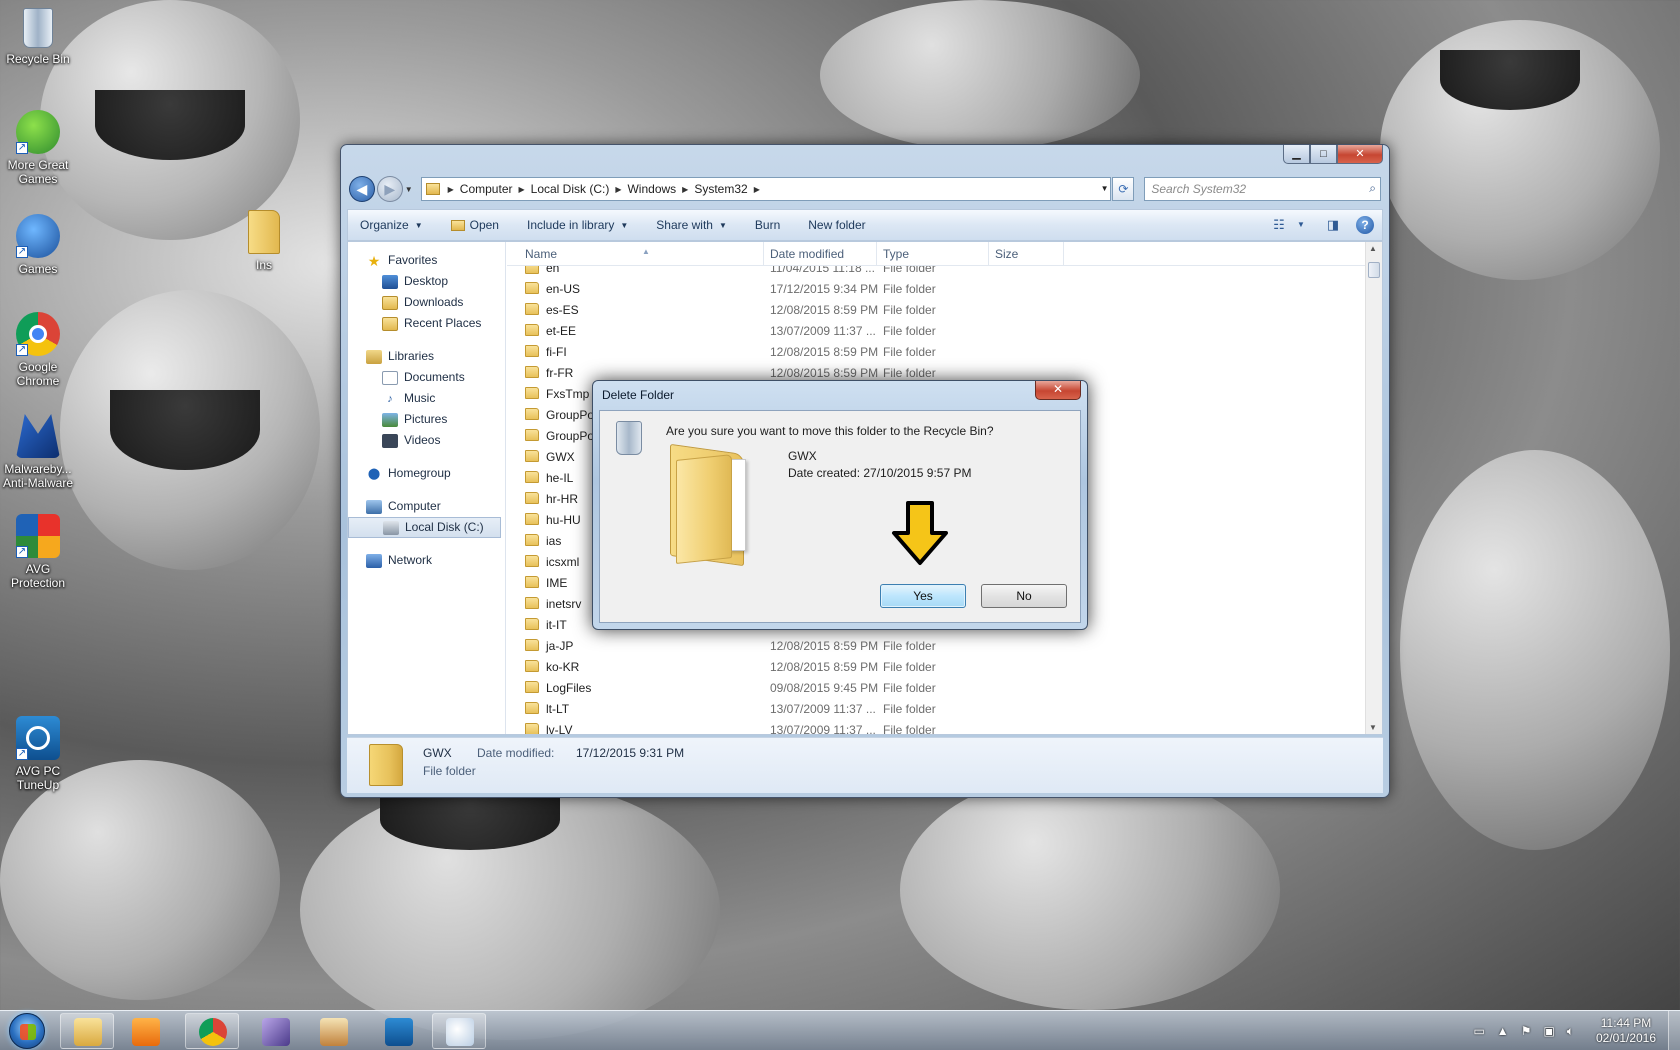 This screenshot has width=1680, height=1050. Describe the element at coordinates (426, 323) in the screenshot. I see `nav-recent-places: Recent Places` at that location.